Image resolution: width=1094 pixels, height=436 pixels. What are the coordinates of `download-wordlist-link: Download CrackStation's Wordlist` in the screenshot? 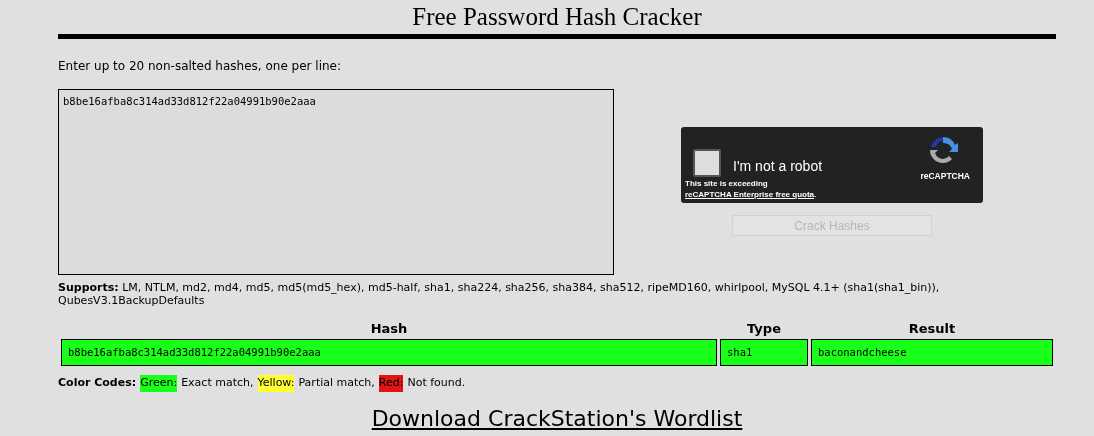 It's located at (557, 418).